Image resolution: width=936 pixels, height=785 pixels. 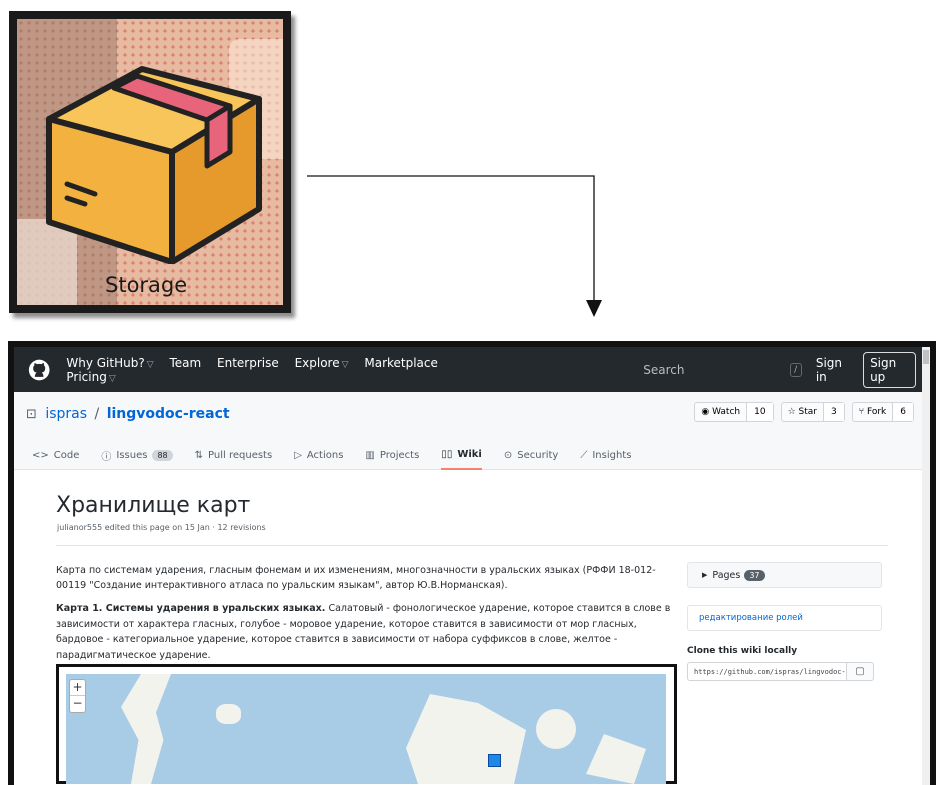 I want to click on tab-actions: ▷ Actions, so click(x=318, y=455).